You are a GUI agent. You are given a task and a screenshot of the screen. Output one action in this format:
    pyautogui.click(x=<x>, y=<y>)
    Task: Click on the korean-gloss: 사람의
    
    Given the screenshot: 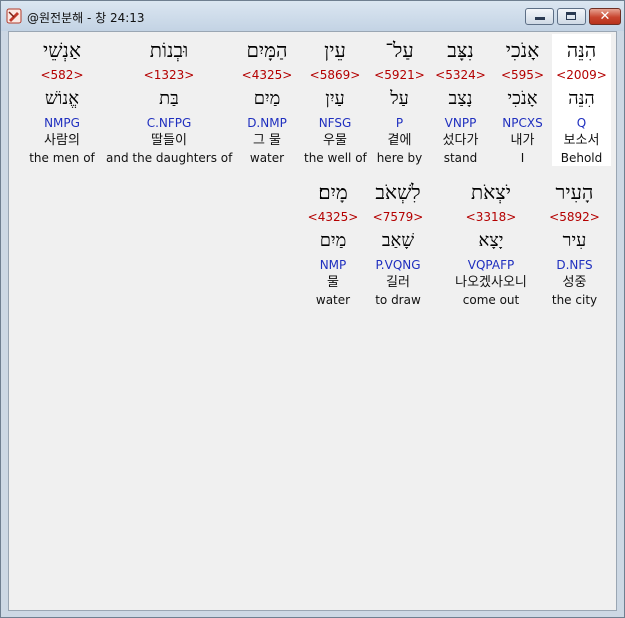 What is the action you would take?
    pyautogui.click(x=62, y=140)
    